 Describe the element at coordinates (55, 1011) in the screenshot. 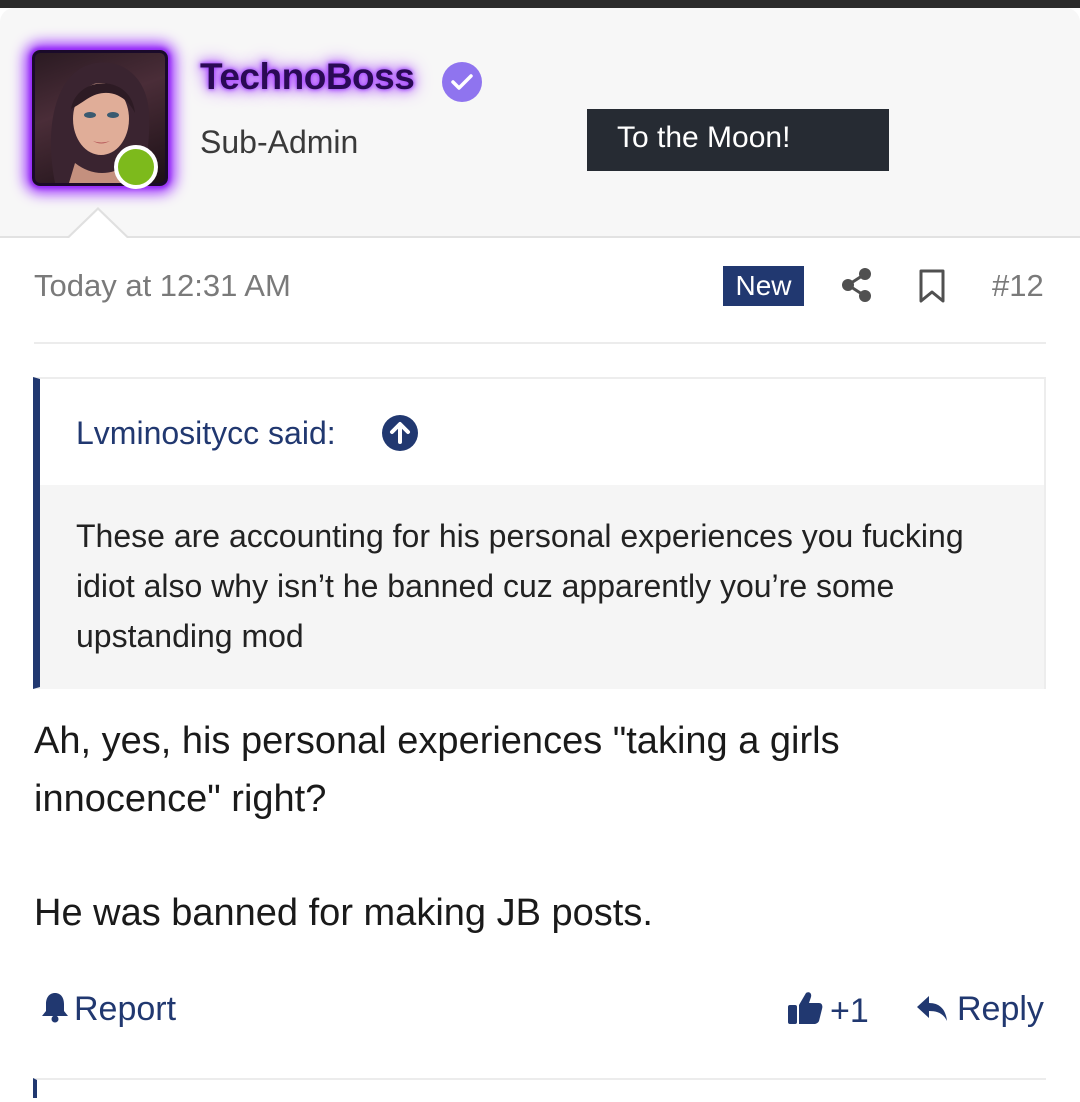

I see `bell-icon` at that location.